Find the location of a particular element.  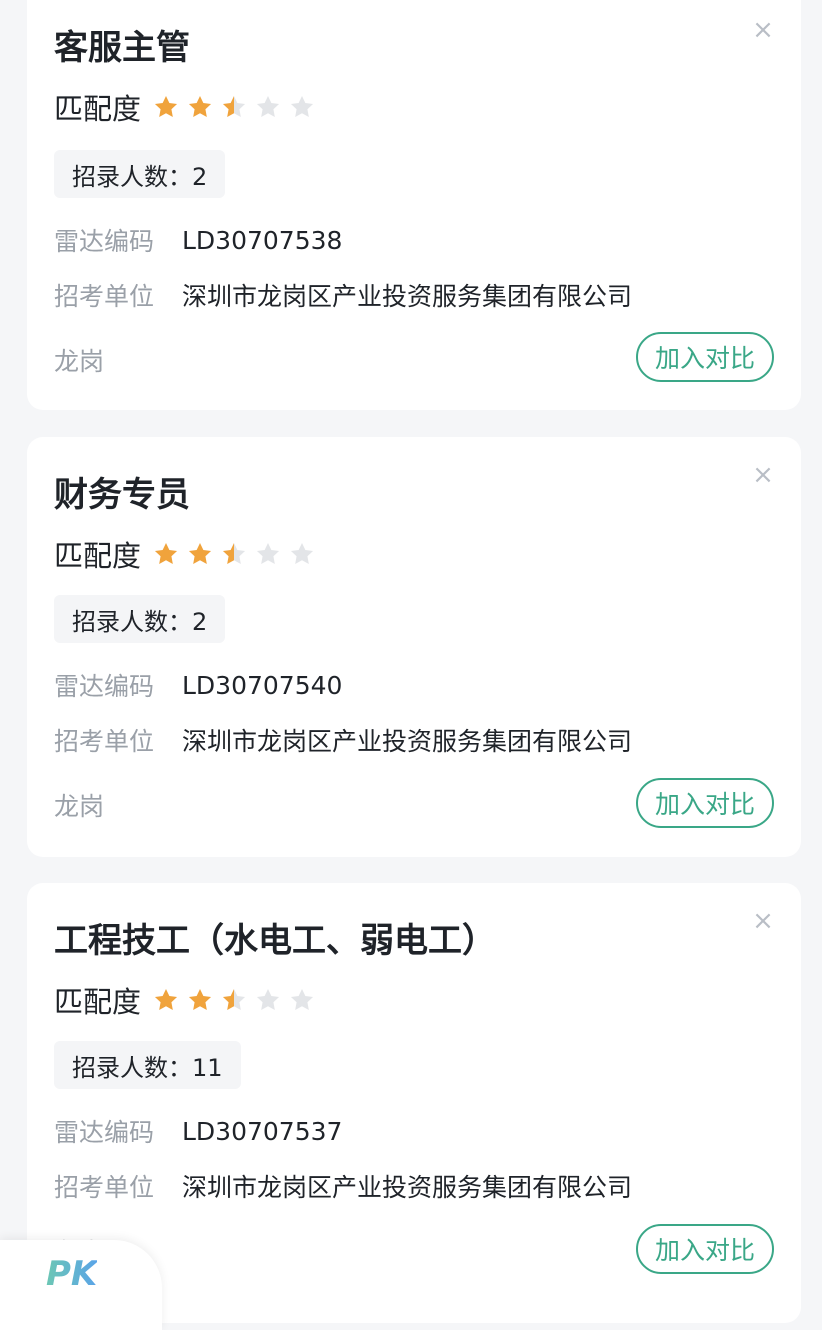

pk-label: PK is located at coordinates (72, 1274).